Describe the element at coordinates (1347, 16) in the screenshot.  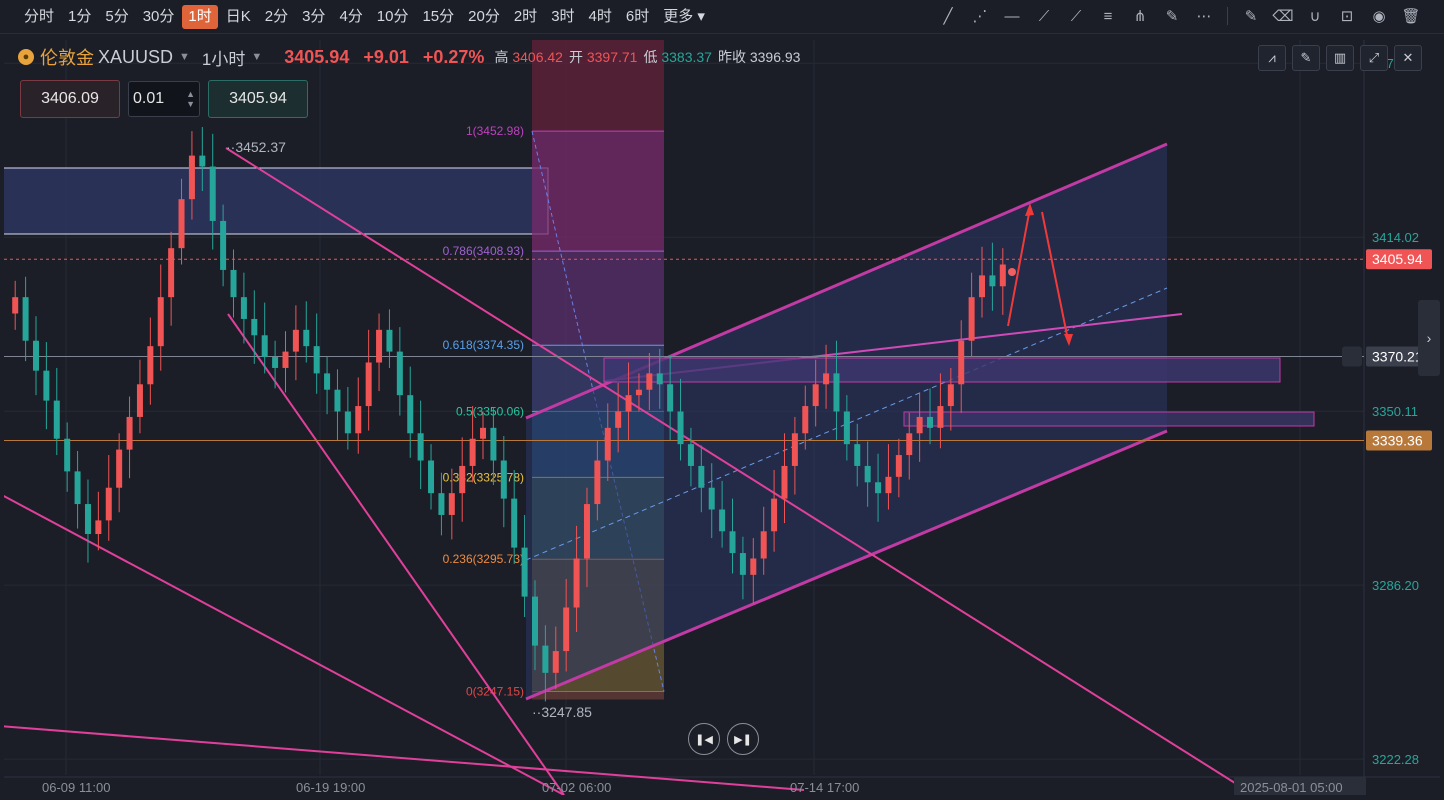
I see `lock-icon: ⊡` at that location.